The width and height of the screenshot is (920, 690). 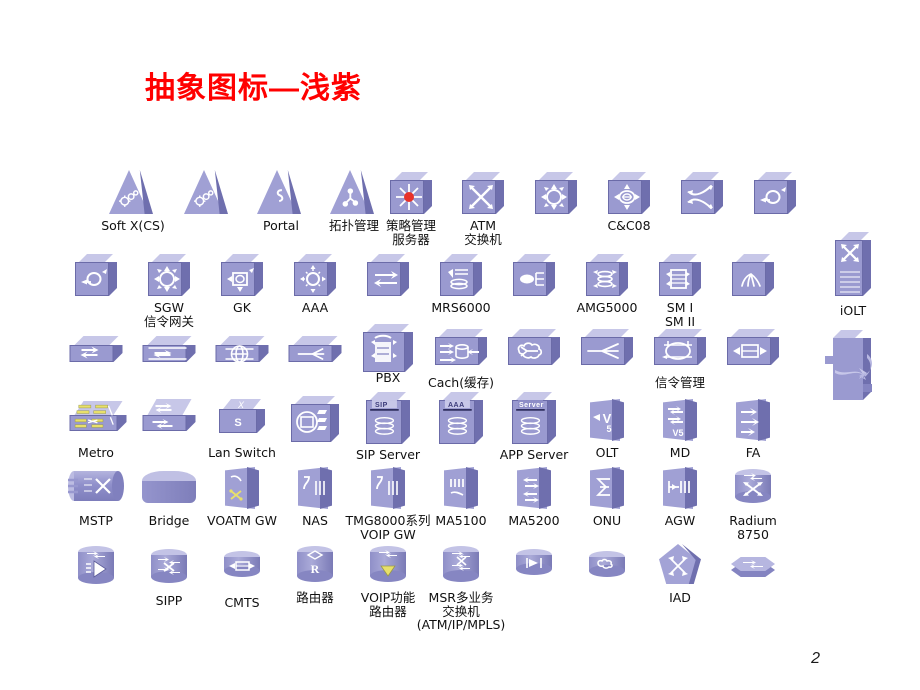 What do you see at coordinates (315, 569) in the screenshot?
I see `svg-text: R` at bounding box center [315, 569].